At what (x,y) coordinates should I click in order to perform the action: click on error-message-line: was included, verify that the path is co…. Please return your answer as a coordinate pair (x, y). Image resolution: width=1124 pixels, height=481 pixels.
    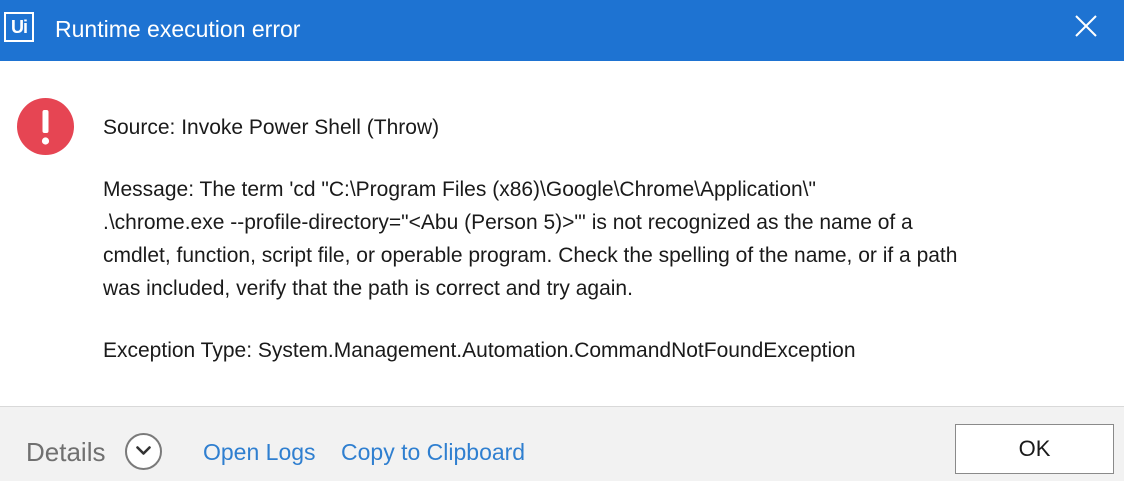
    Looking at the image, I should click on (368, 288).